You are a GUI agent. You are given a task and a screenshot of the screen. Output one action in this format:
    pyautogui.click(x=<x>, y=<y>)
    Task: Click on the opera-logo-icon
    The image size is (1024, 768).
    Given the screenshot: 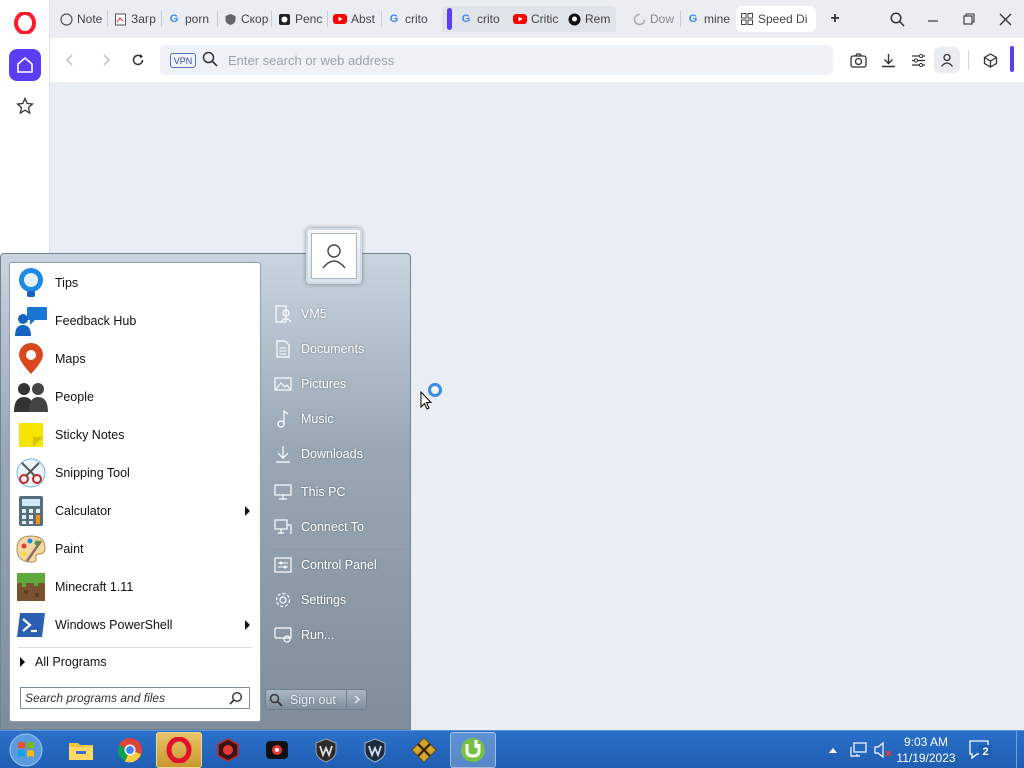 What is the action you would take?
    pyautogui.click(x=25, y=23)
    